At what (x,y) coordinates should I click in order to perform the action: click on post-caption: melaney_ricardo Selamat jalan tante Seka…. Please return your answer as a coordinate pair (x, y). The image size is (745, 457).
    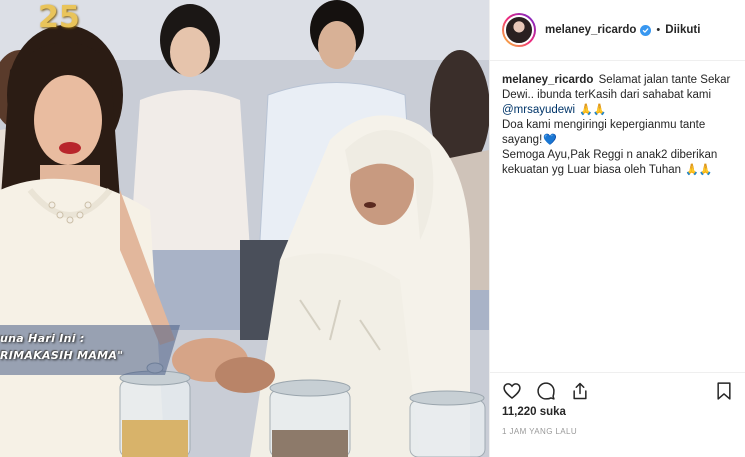
    Looking at the image, I should click on (617, 119).